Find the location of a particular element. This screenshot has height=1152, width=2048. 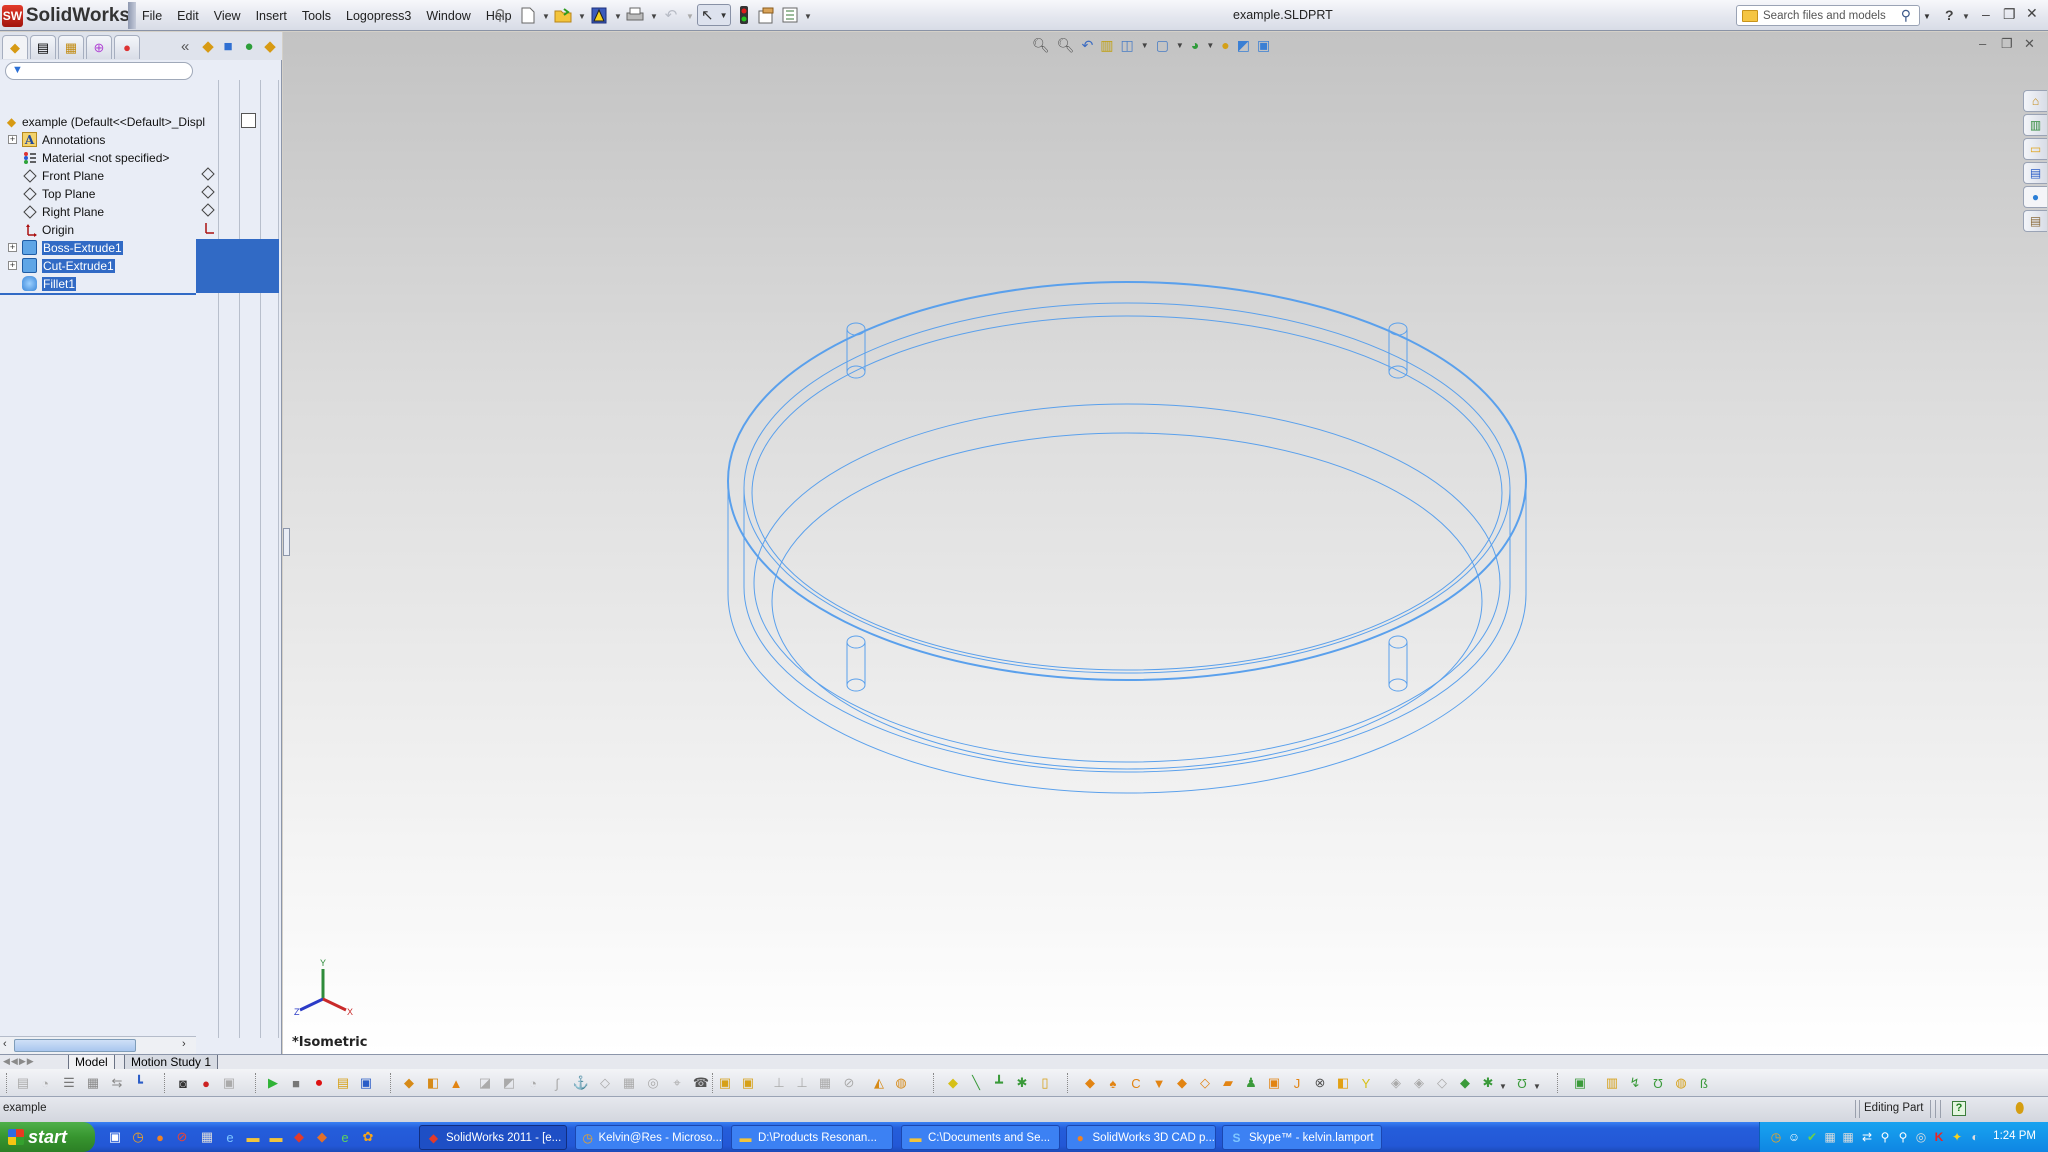

tag-icon: ⬮ is located at coordinates (2019, 1108).